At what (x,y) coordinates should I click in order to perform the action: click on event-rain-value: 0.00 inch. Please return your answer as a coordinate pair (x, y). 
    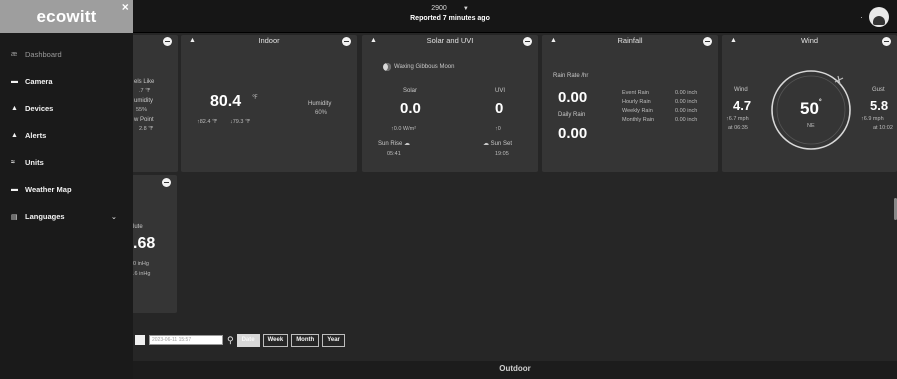
    Looking at the image, I should click on (686, 93).